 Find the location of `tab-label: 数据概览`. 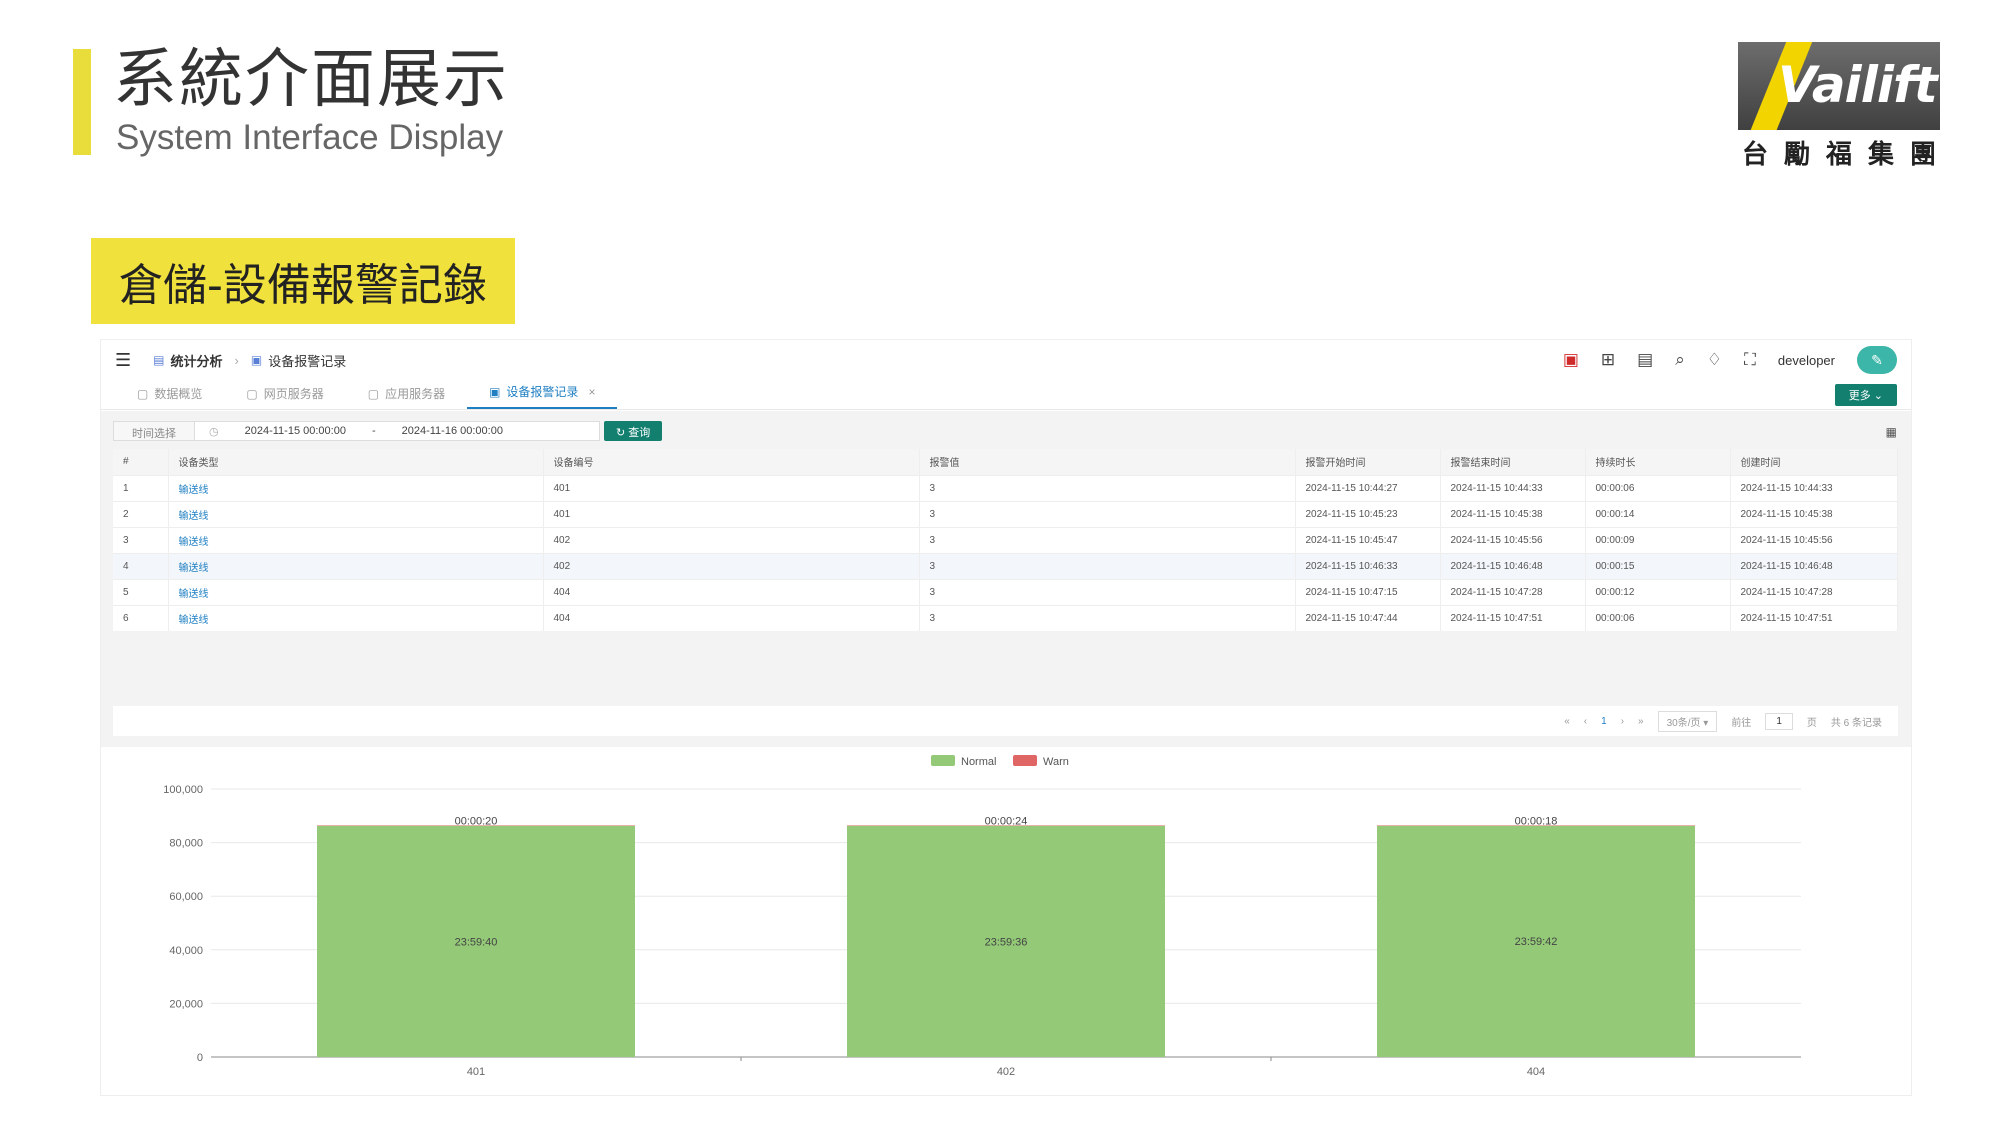

tab-label: 数据概览 is located at coordinates (178, 394).